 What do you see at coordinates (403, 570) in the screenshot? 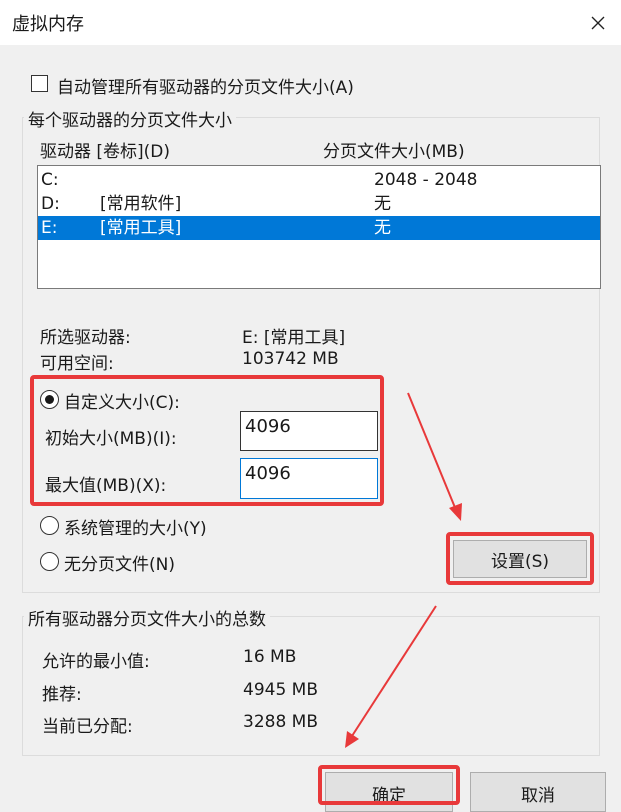
I see `annotation-arrows` at bounding box center [403, 570].